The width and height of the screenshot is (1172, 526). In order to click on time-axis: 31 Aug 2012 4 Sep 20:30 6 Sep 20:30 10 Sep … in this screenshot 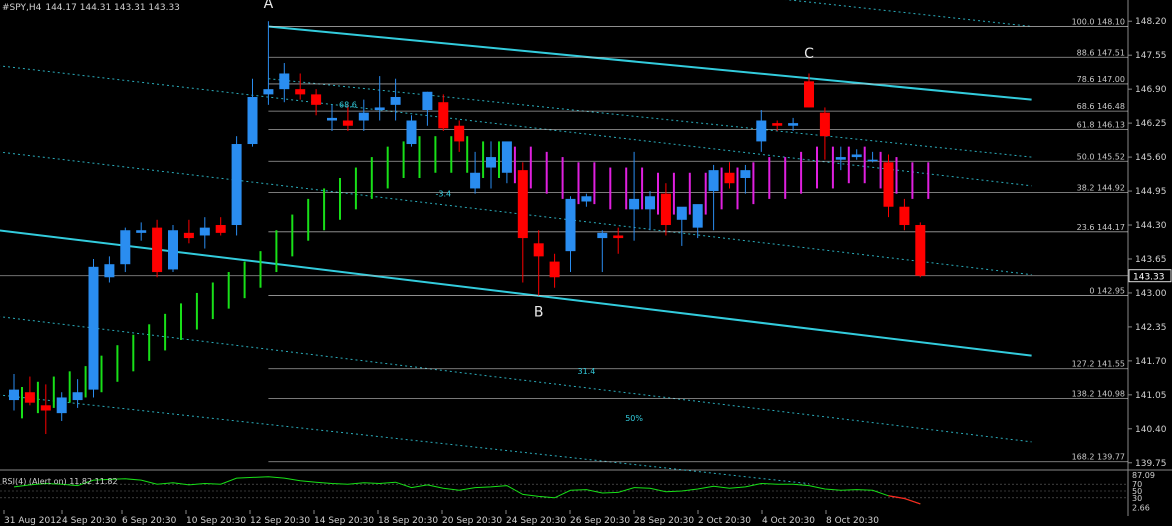, I will do `click(441, 518)`.